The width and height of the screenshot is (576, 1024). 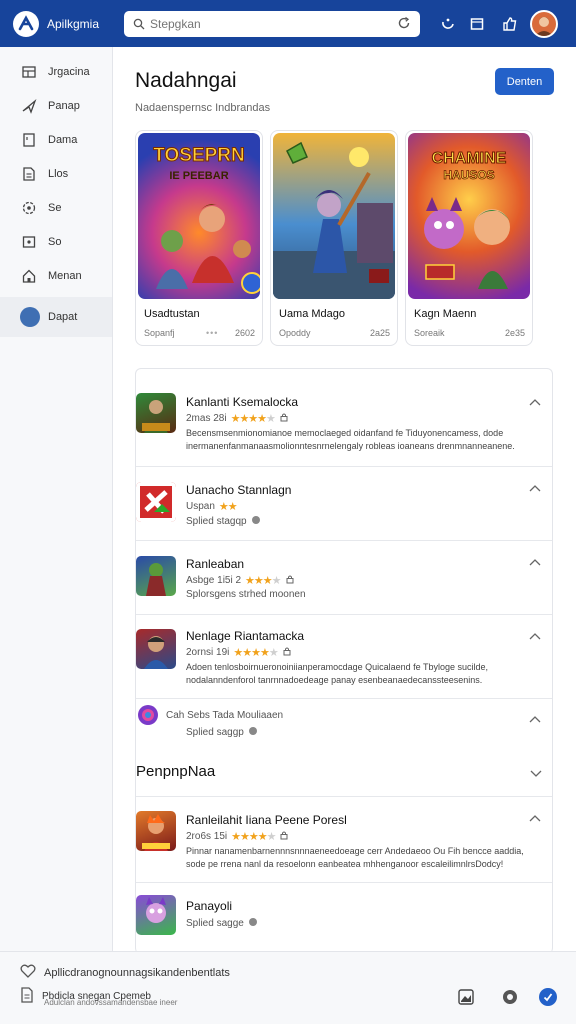 What do you see at coordinates (544, 24) in the screenshot?
I see `user-avatar` at bounding box center [544, 24].